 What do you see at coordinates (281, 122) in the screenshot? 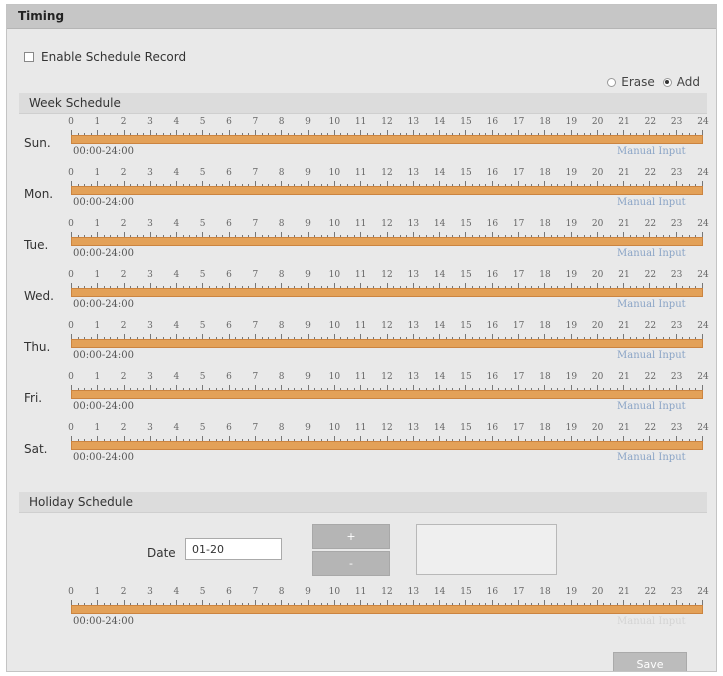
I see `hour-label: 8` at bounding box center [281, 122].